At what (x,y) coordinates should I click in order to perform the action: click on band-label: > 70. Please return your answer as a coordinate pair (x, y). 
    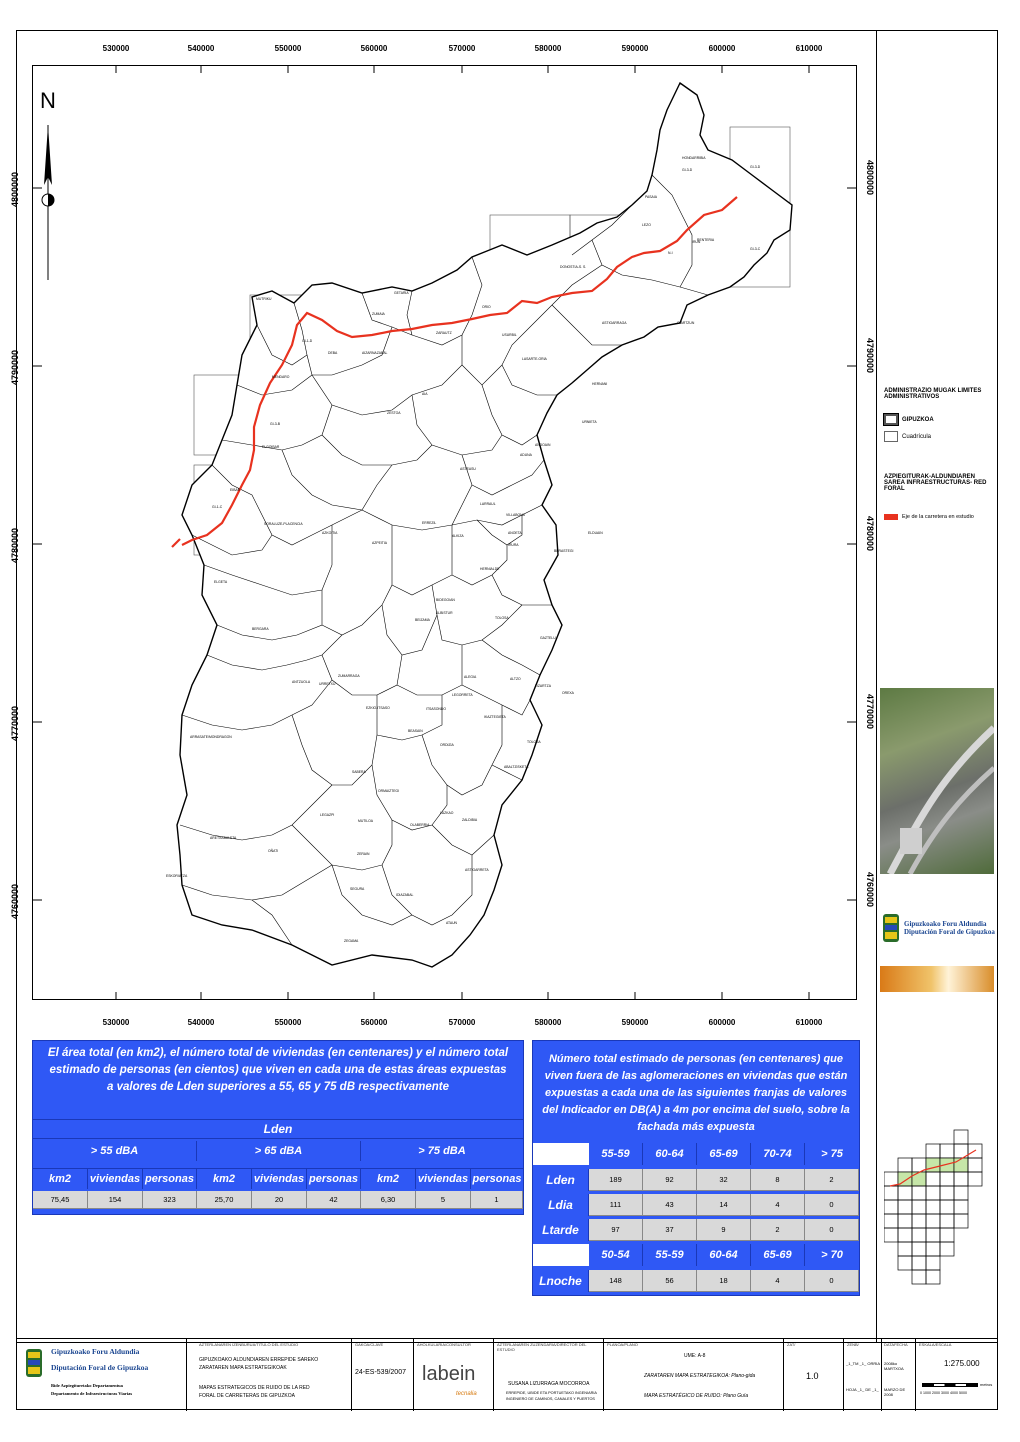
    Looking at the image, I should click on (832, 1255).